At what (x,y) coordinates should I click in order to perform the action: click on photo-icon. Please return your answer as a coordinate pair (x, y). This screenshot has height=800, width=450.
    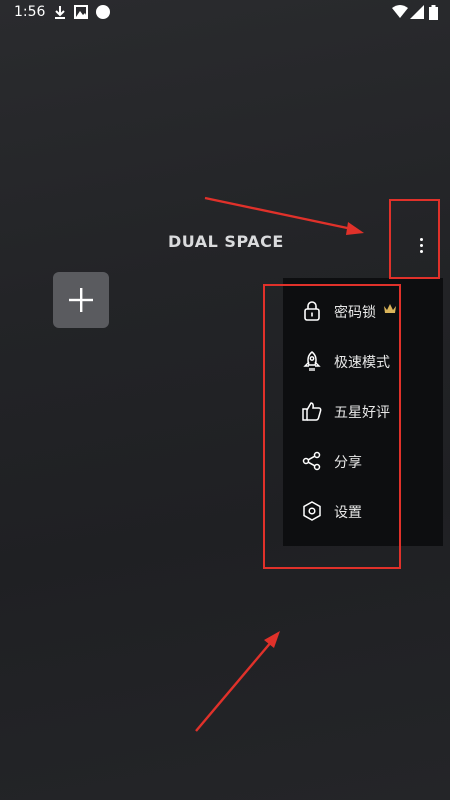
    Looking at the image, I should click on (81, 12).